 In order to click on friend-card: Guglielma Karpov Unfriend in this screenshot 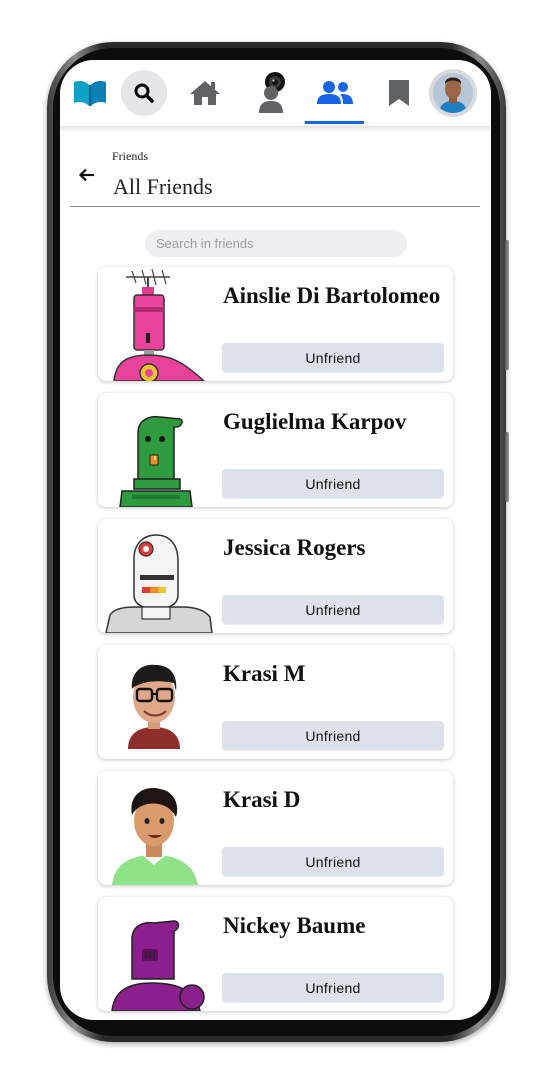, I will do `click(275, 450)`.